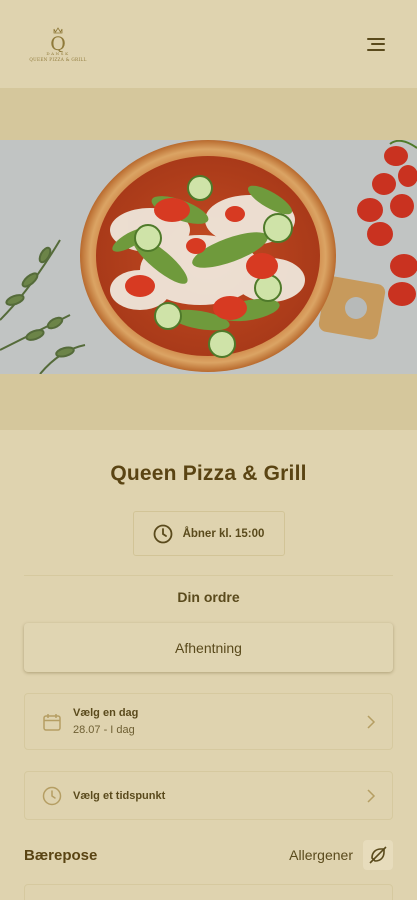 The width and height of the screenshot is (417, 900). Describe the element at coordinates (208, 647) in the screenshot. I see `pickup-button: Afhentning` at that location.